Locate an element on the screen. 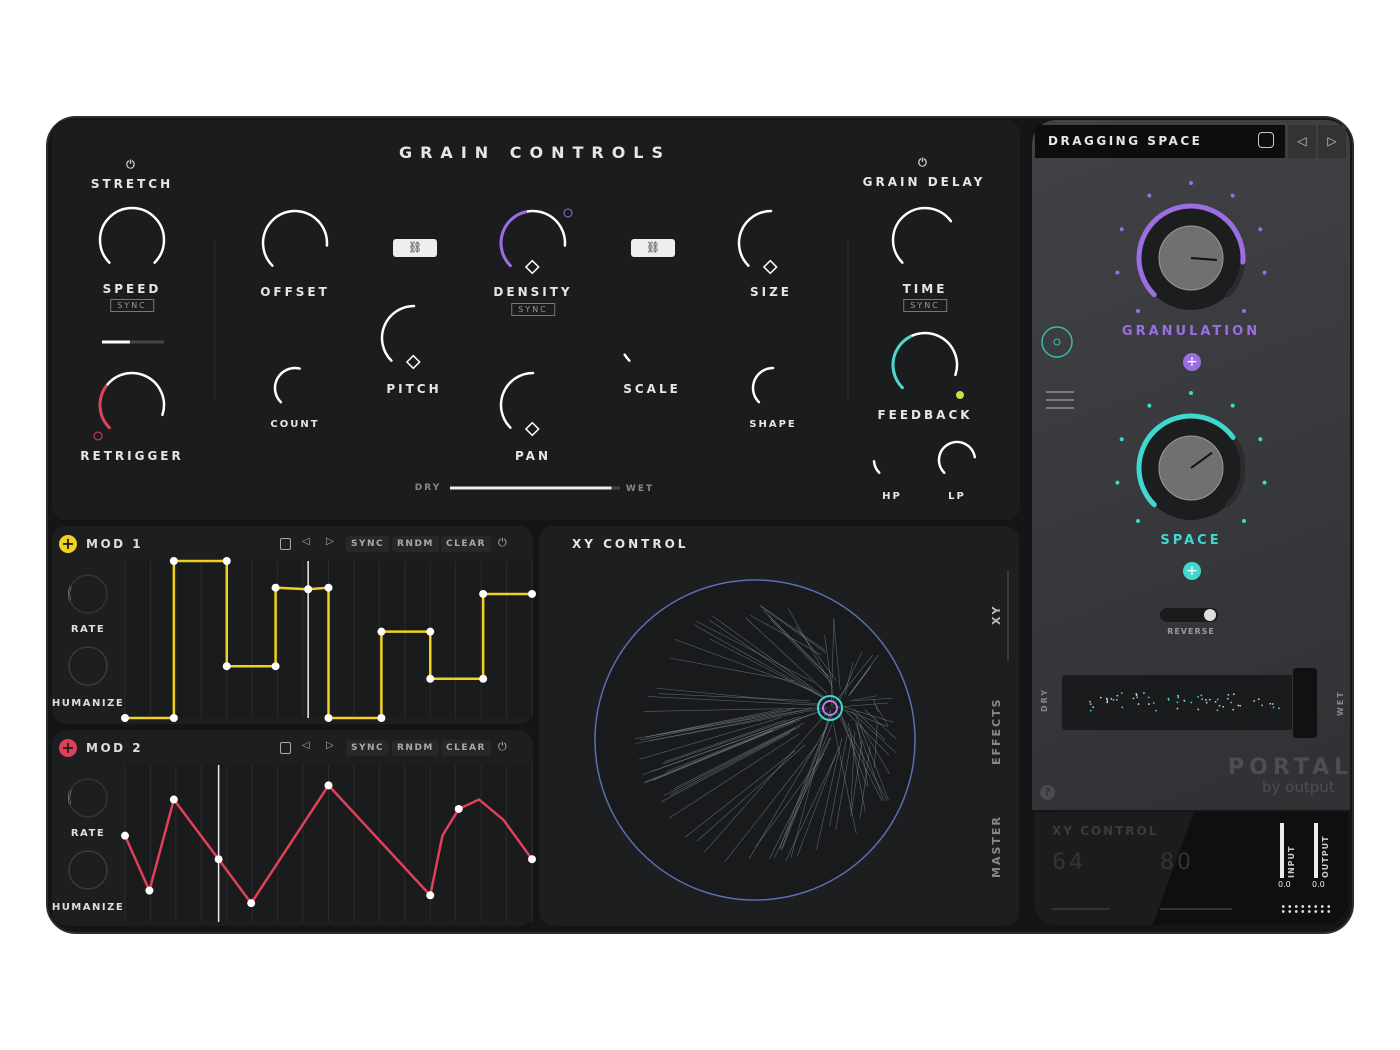 This screenshot has width=1400, height=1050. mod1-rate-knob is located at coordinates (88, 594).